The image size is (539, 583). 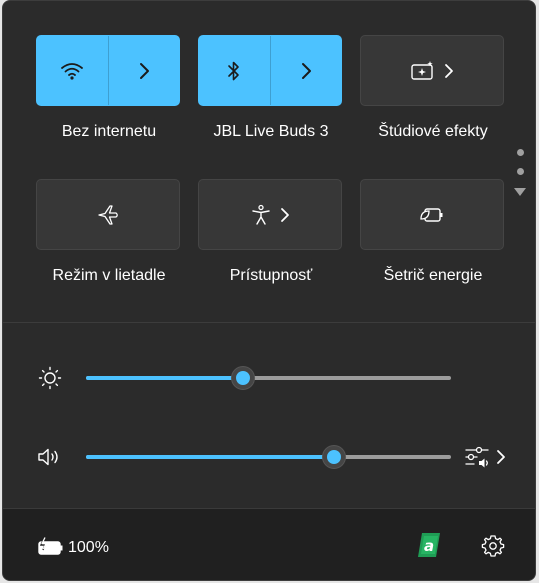 I want to click on volume-slider-fill, so click(x=210, y=457).